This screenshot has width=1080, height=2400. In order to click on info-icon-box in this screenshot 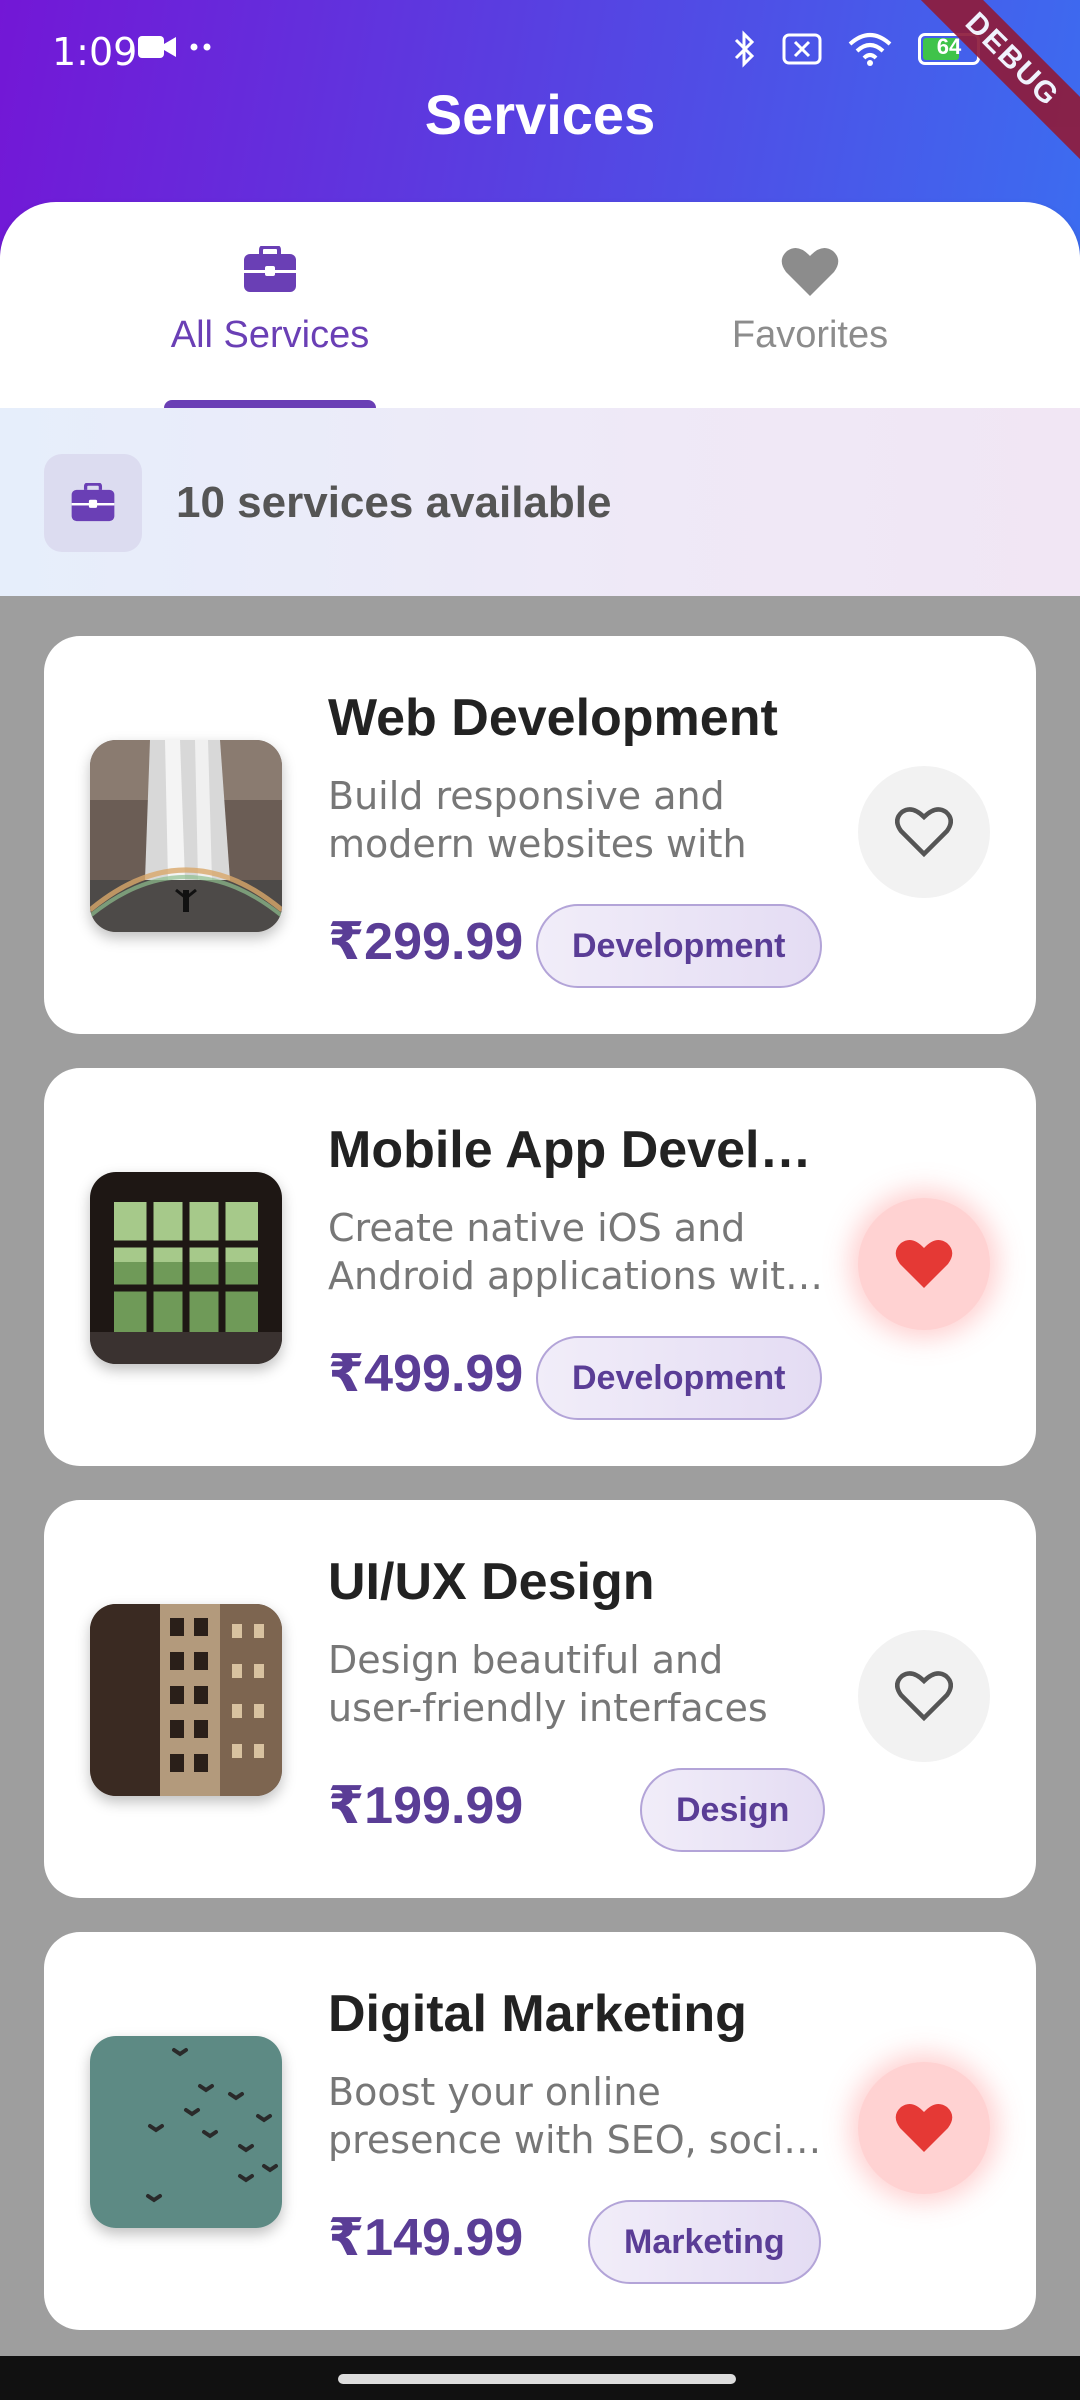, I will do `click(93, 503)`.